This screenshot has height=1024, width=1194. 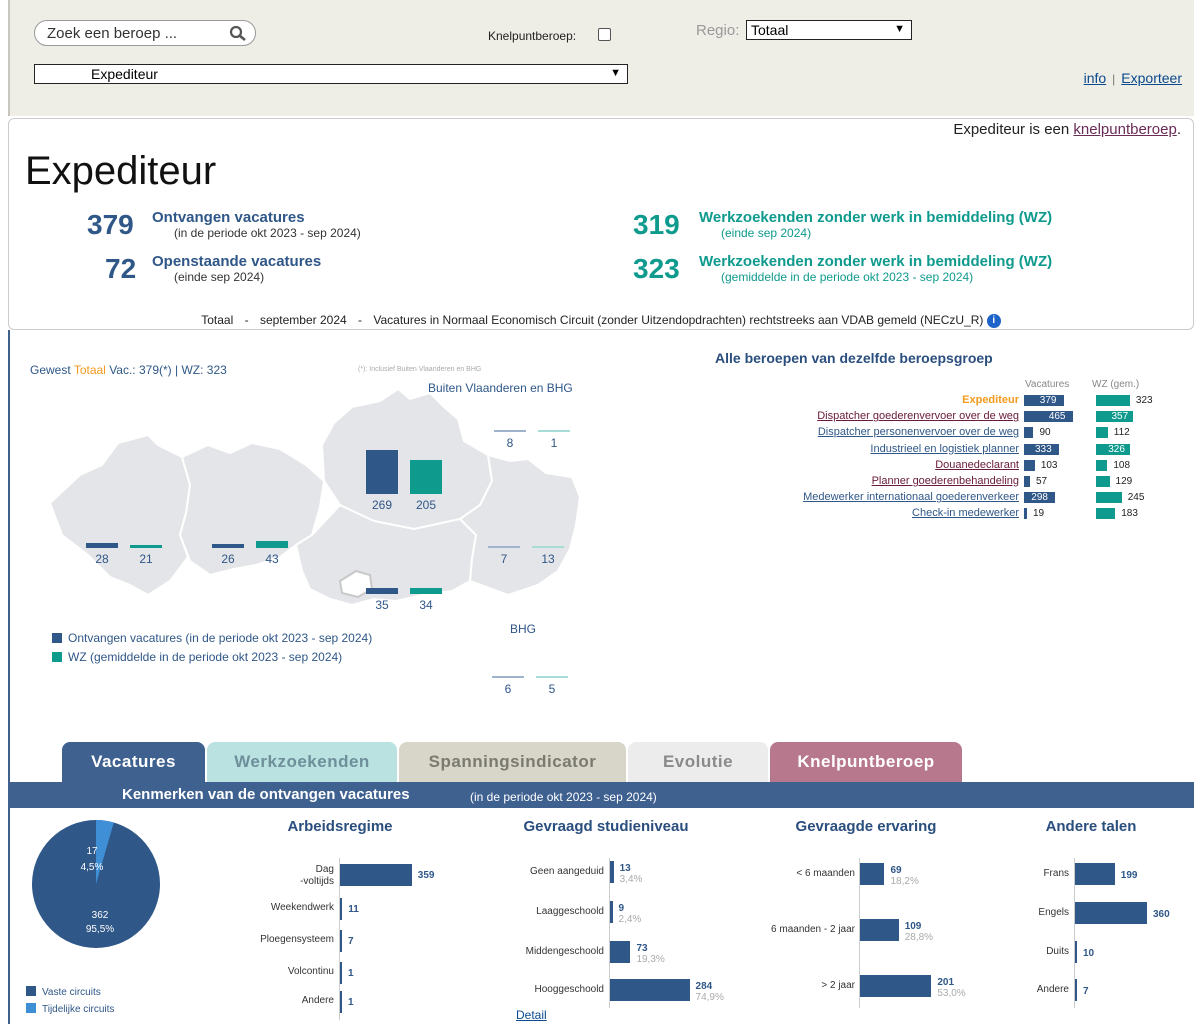 What do you see at coordinates (838, 985) in the screenshot?
I see `ervaring-category: > 2 jaar` at bounding box center [838, 985].